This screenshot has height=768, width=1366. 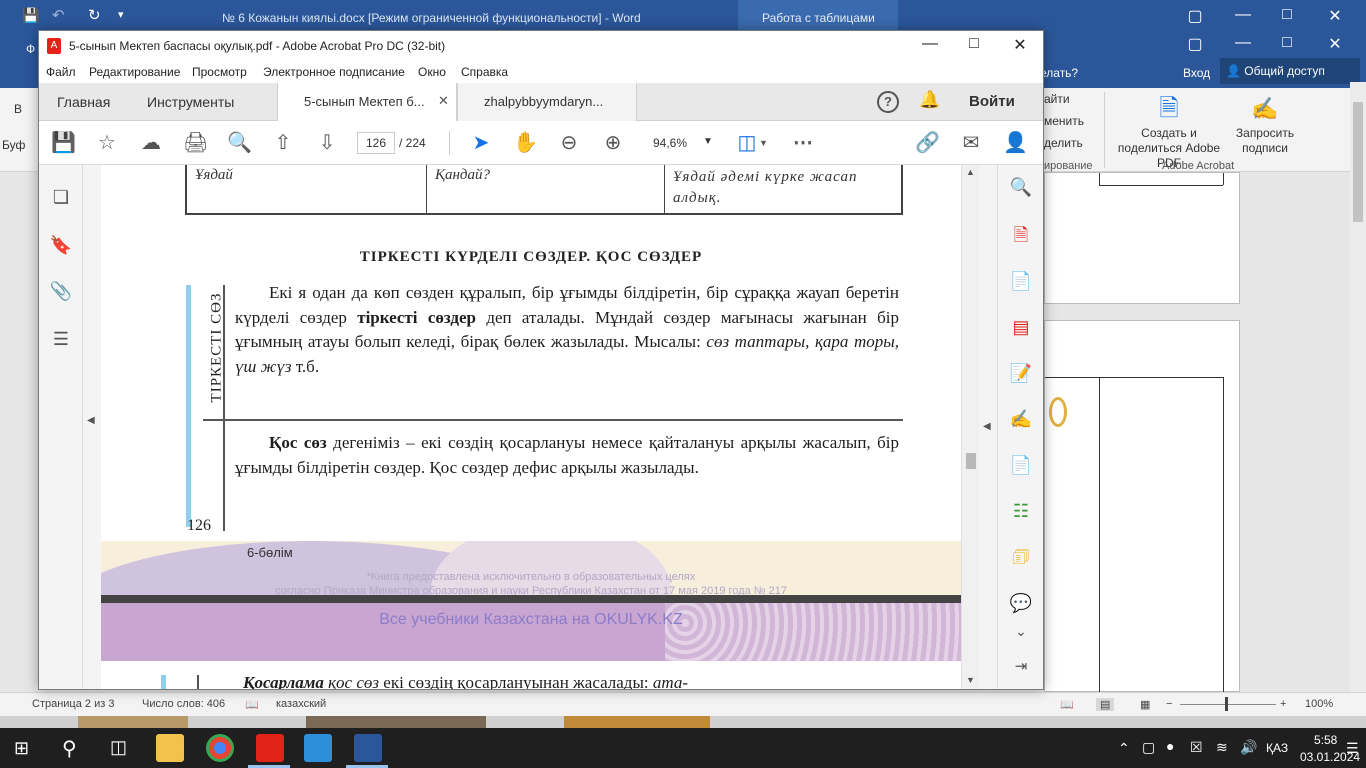 I want to click on task-view-icon: ◫, so click(x=118, y=747).